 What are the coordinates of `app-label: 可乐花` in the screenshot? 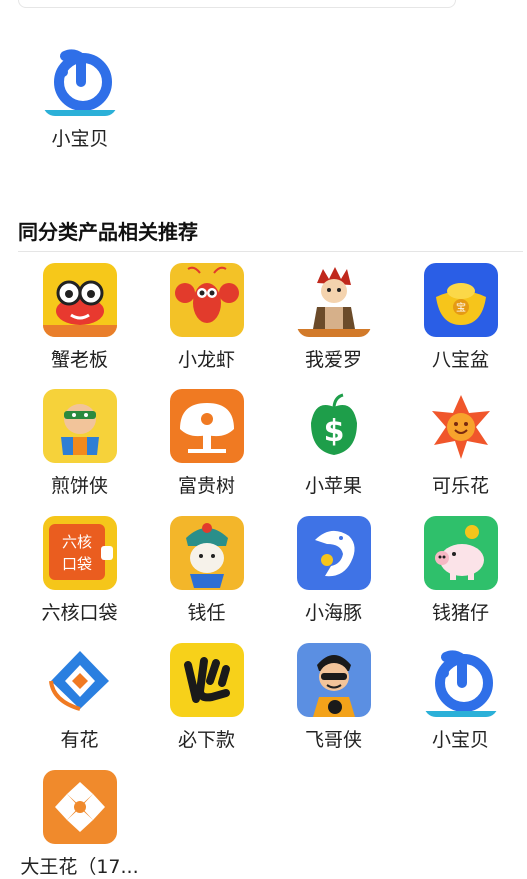 It's located at (460, 486).